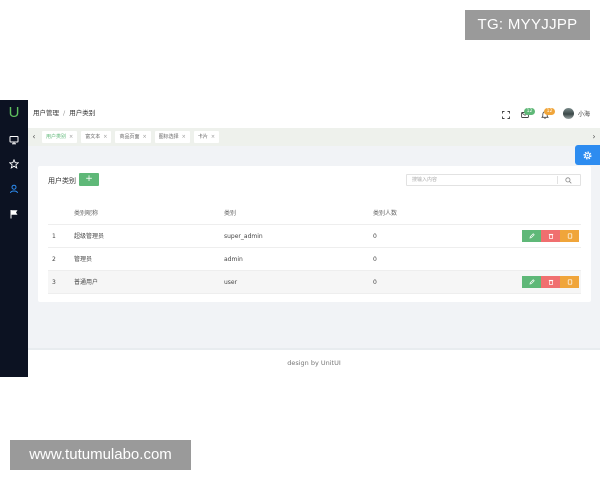  I want to click on tab-icon-picker: 图标选择 ×, so click(172, 137).